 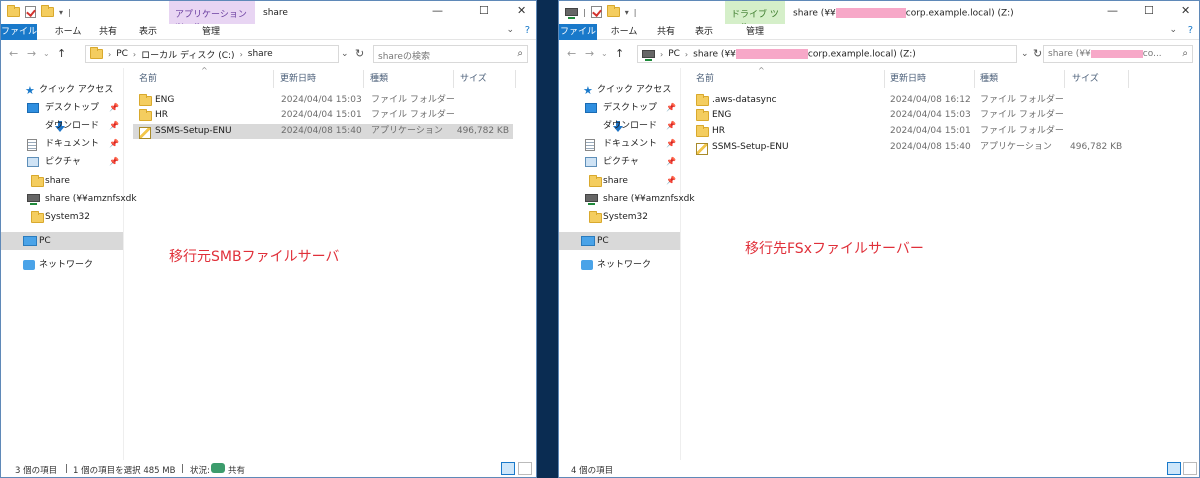 I want to click on search-input: share (¥¥ co... ⌕, so click(x=1118, y=54).